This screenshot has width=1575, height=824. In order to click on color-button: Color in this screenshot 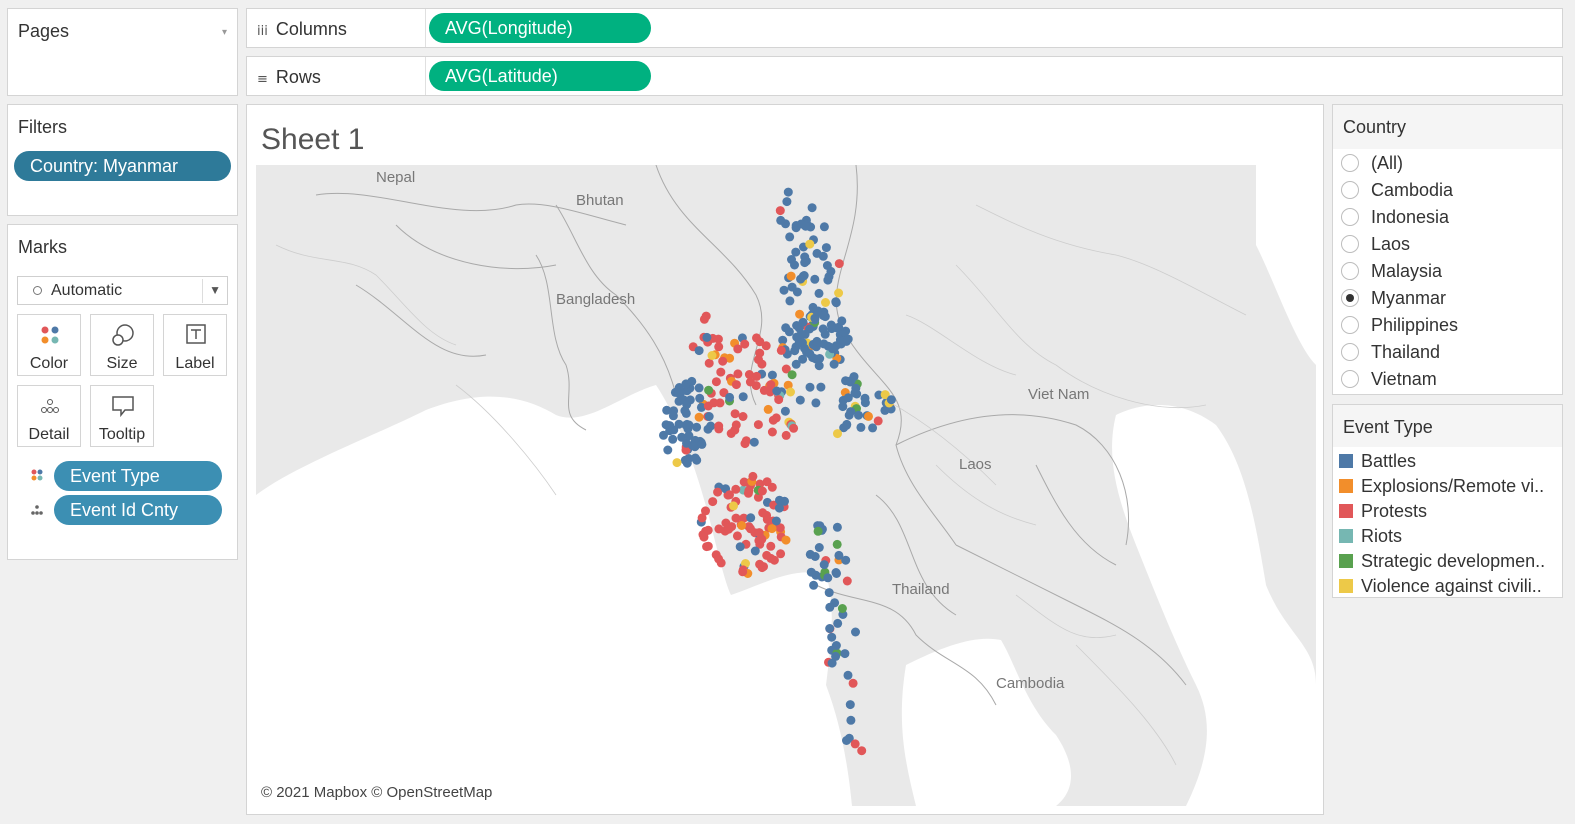, I will do `click(49, 345)`.